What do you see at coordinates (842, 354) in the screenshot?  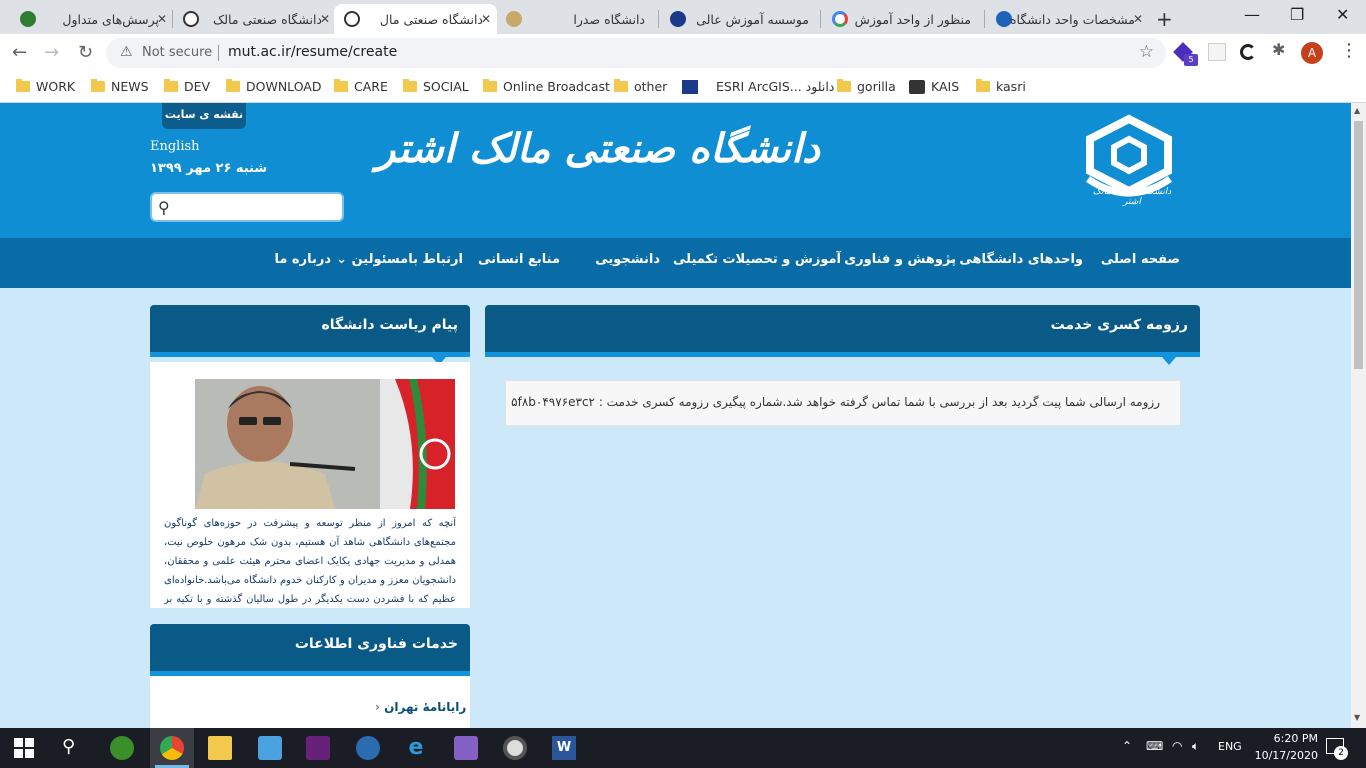 I see `panel-accent` at bounding box center [842, 354].